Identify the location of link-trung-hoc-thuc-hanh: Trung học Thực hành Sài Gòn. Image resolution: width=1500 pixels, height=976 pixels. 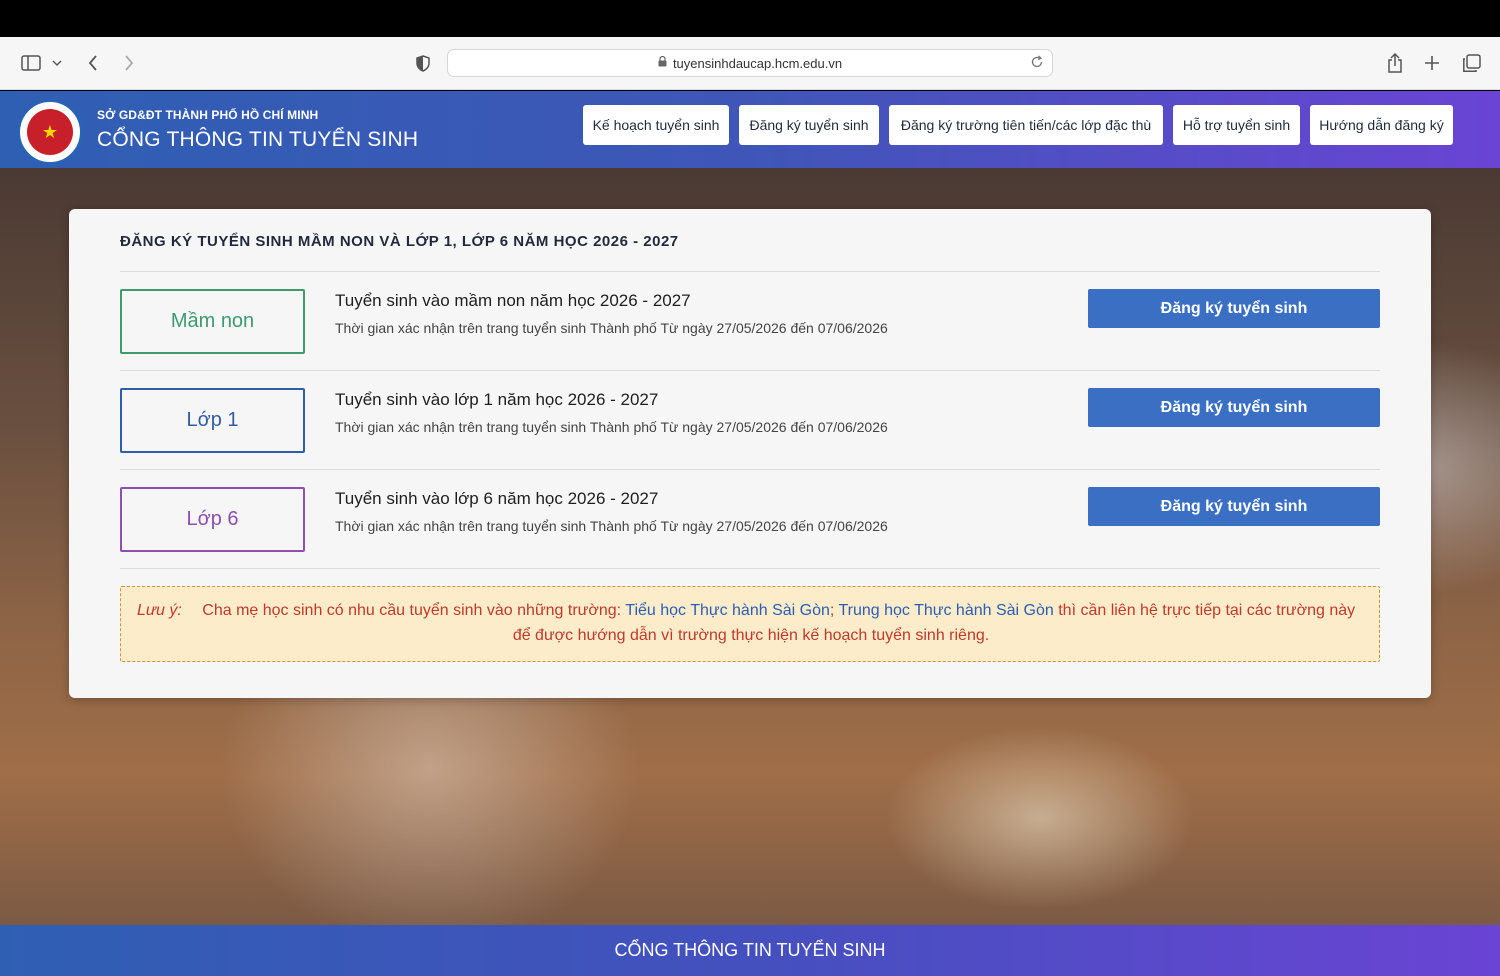
(945, 610).